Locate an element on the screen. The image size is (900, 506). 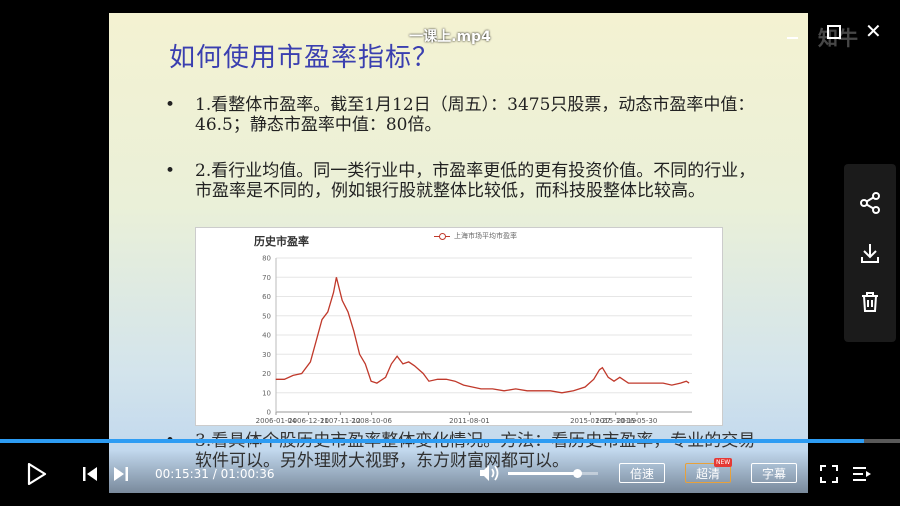
current-time: 00:15:31 is located at coordinates (182, 474).